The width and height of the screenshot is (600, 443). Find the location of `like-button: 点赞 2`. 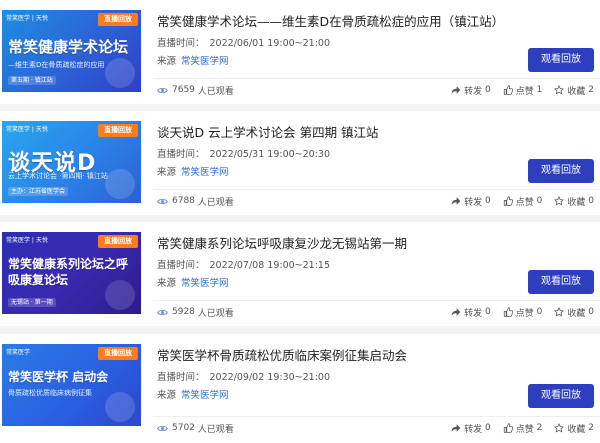

like-button: 点赞 2 is located at coordinates (523, 428).